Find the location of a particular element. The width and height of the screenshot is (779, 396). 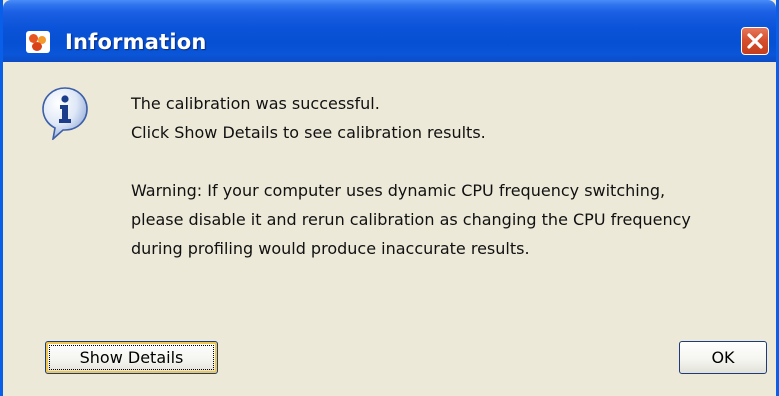

show-details-button: Show Details is located at coordinates (131, 357).